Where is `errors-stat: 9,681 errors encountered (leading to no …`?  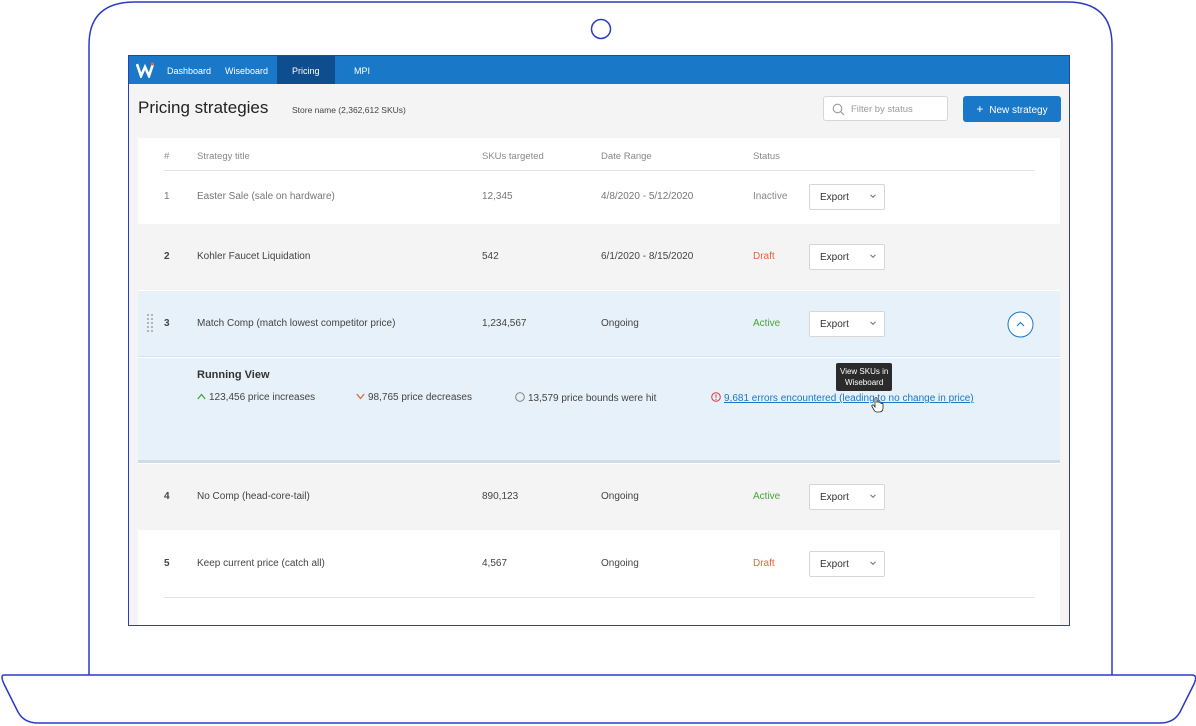
errors-stat: 9,681 errors encountered (leading to no … is located at coordinates (842, 398).